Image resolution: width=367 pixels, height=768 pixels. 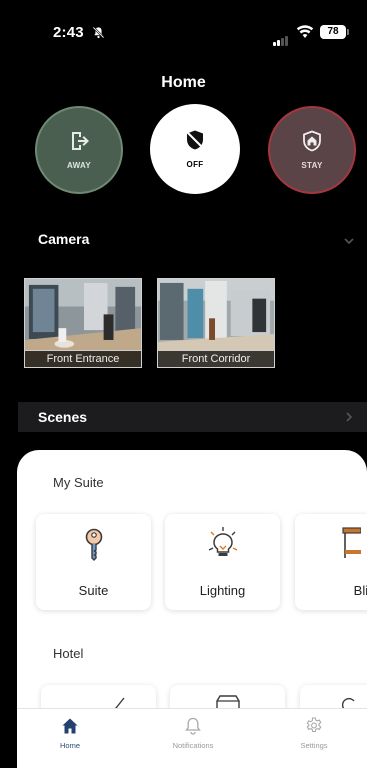 What do you see at coordinates (183, 82) in the screenshot?
I see `page-title: Home` at bounding box center [183, 82].